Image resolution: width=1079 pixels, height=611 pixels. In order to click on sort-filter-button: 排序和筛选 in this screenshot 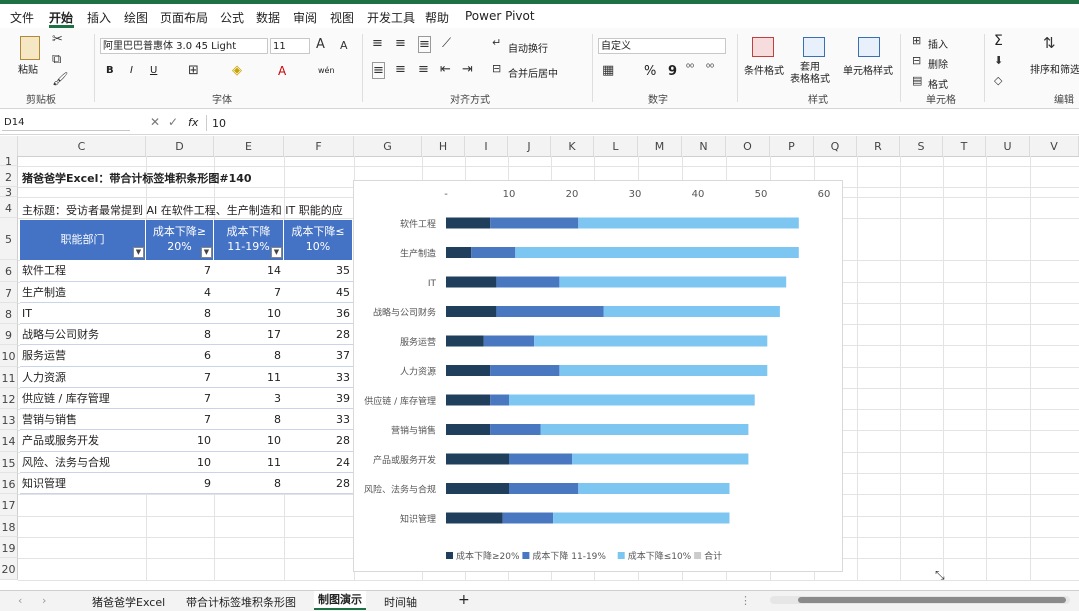, I will do `click(1054, 68)`.